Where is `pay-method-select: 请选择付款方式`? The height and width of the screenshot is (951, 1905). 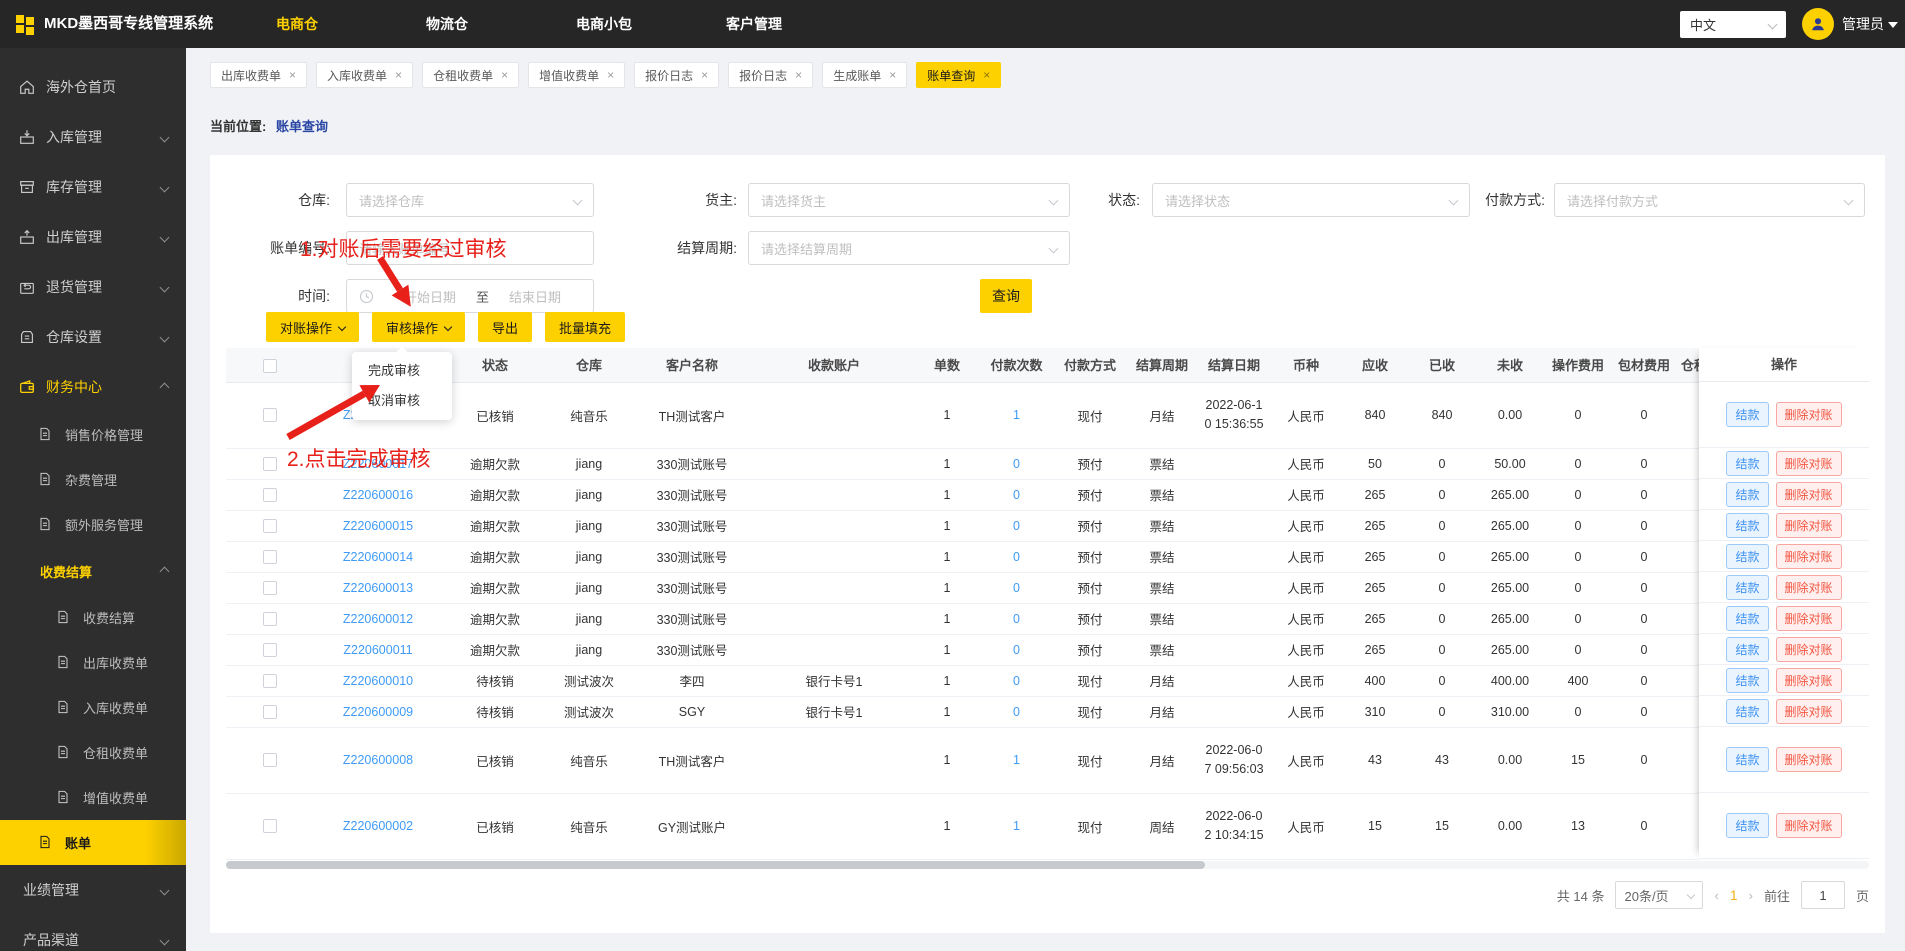
pay-method-select: 请选择付款方式 is located at coordinates (1709, 200).